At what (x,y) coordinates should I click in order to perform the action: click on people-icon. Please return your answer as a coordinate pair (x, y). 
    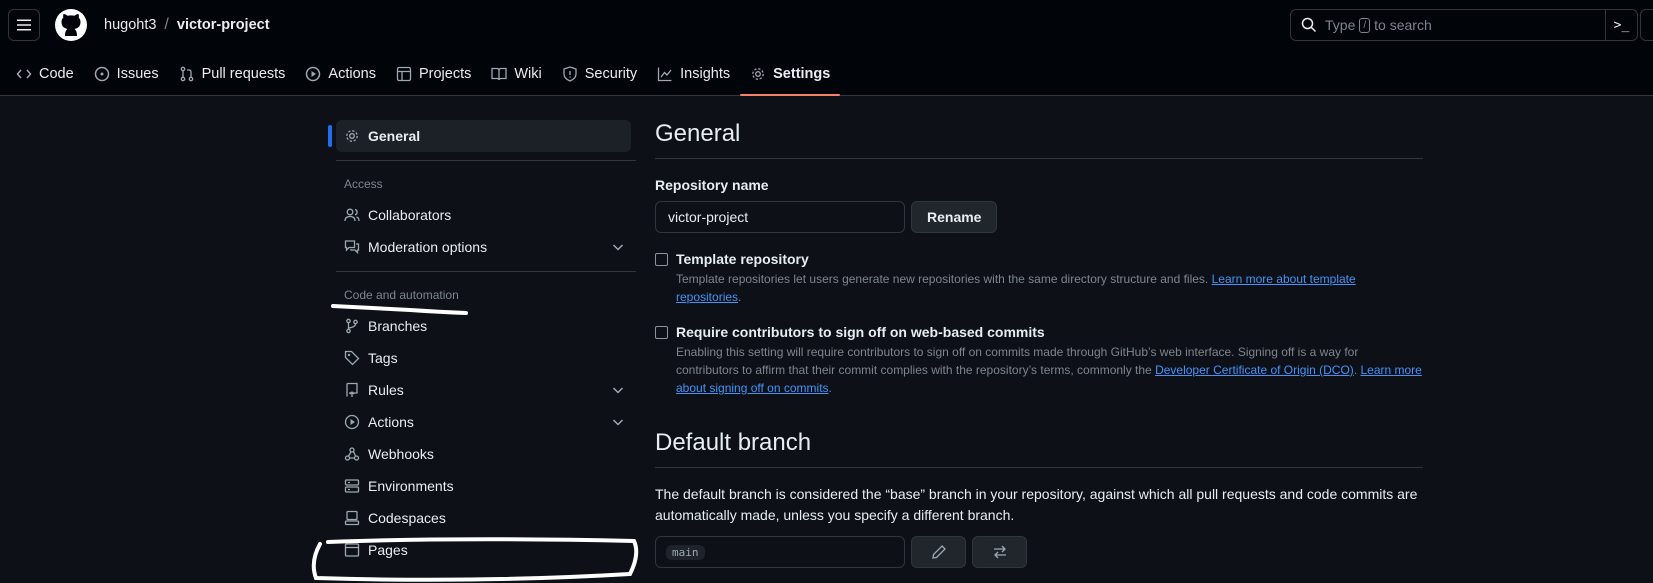
    Looking at the image, I should click on (352, 215).